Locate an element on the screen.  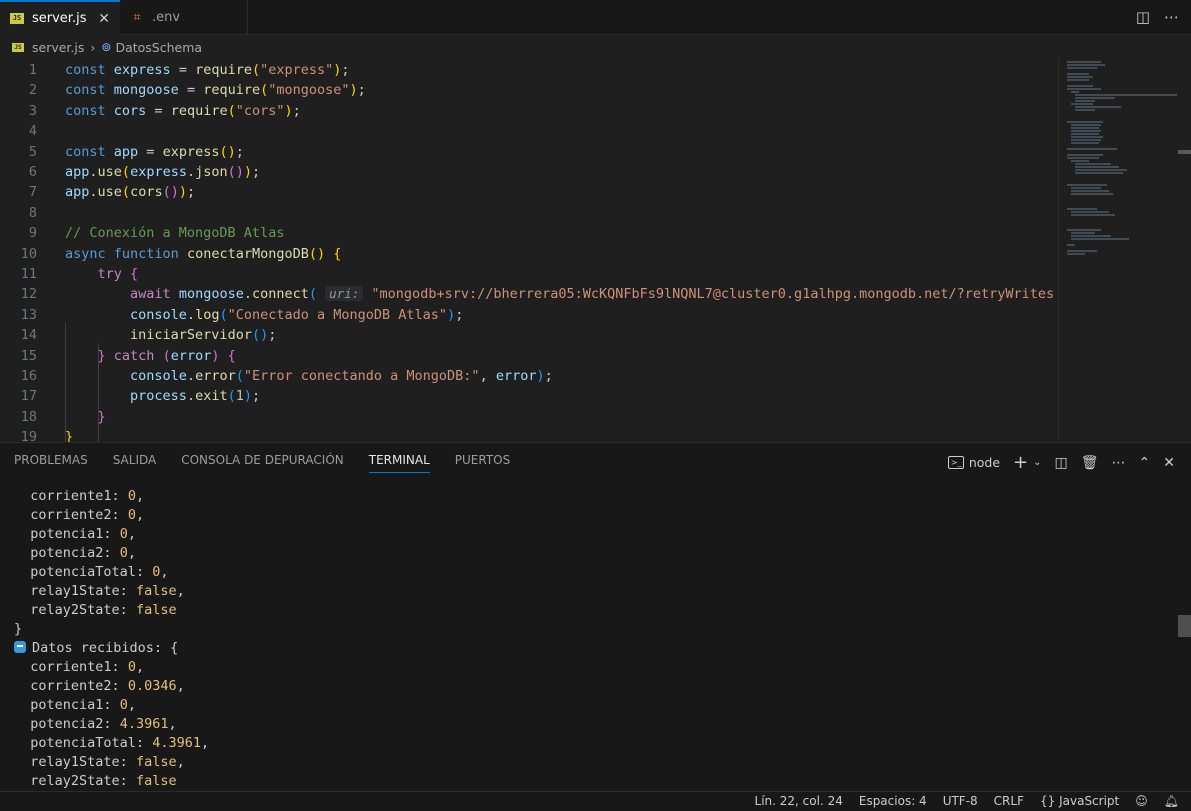
close-panel-icon: ✕ is located at coordinates (1169, 463).